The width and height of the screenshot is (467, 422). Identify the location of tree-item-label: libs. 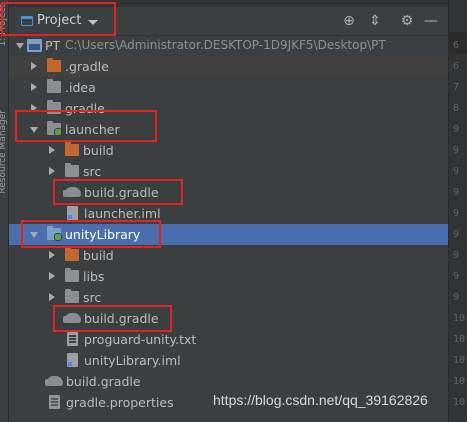
(94, 276).